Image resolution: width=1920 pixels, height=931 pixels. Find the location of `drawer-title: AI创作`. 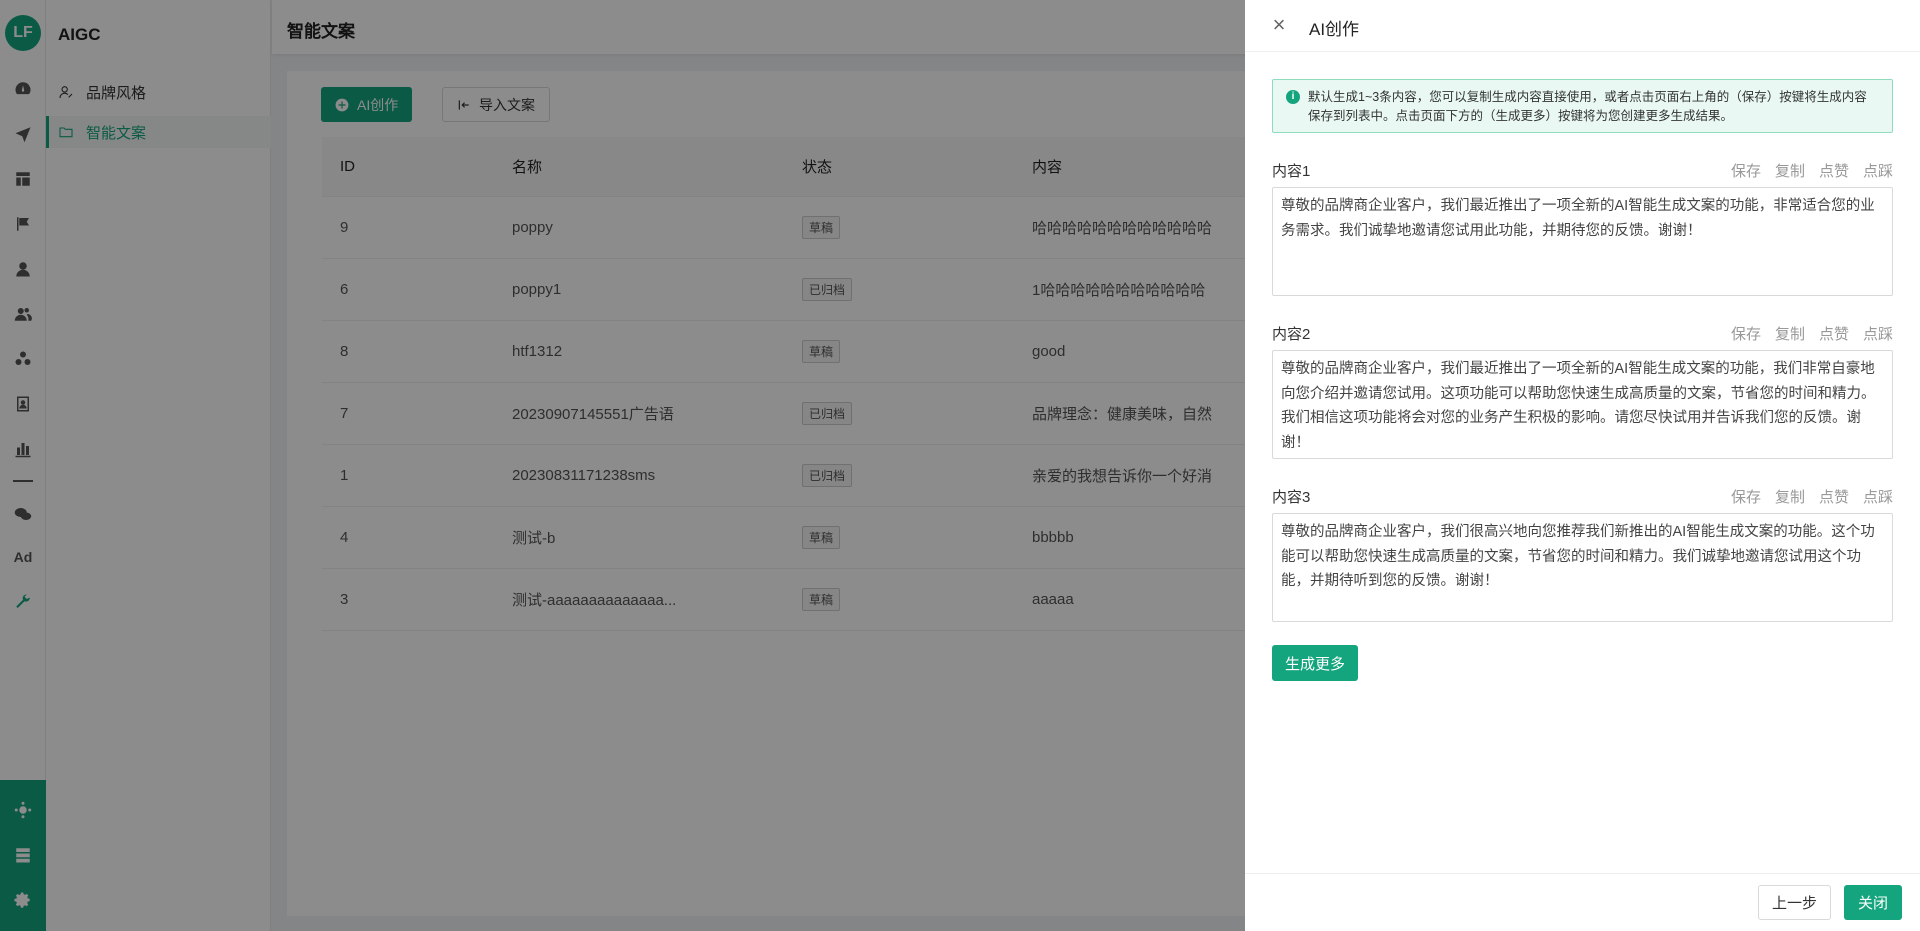

drawer-title: AI创作 is located at coordinates (1334, 29).